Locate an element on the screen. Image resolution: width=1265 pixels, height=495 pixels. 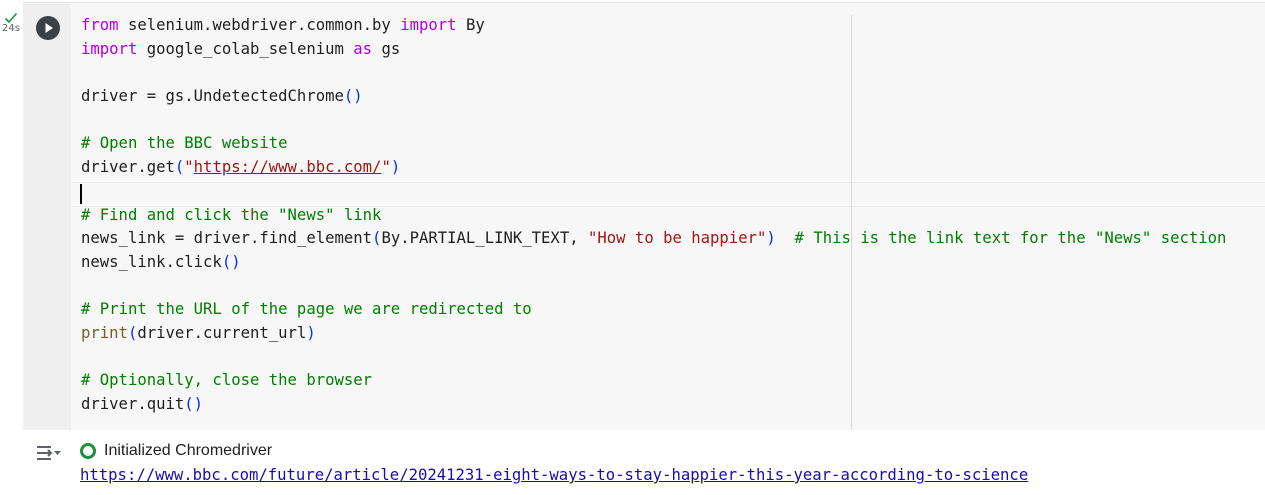
code-line: driver.get("https://www.bbc.com/") is located at coordinates (653, 168).